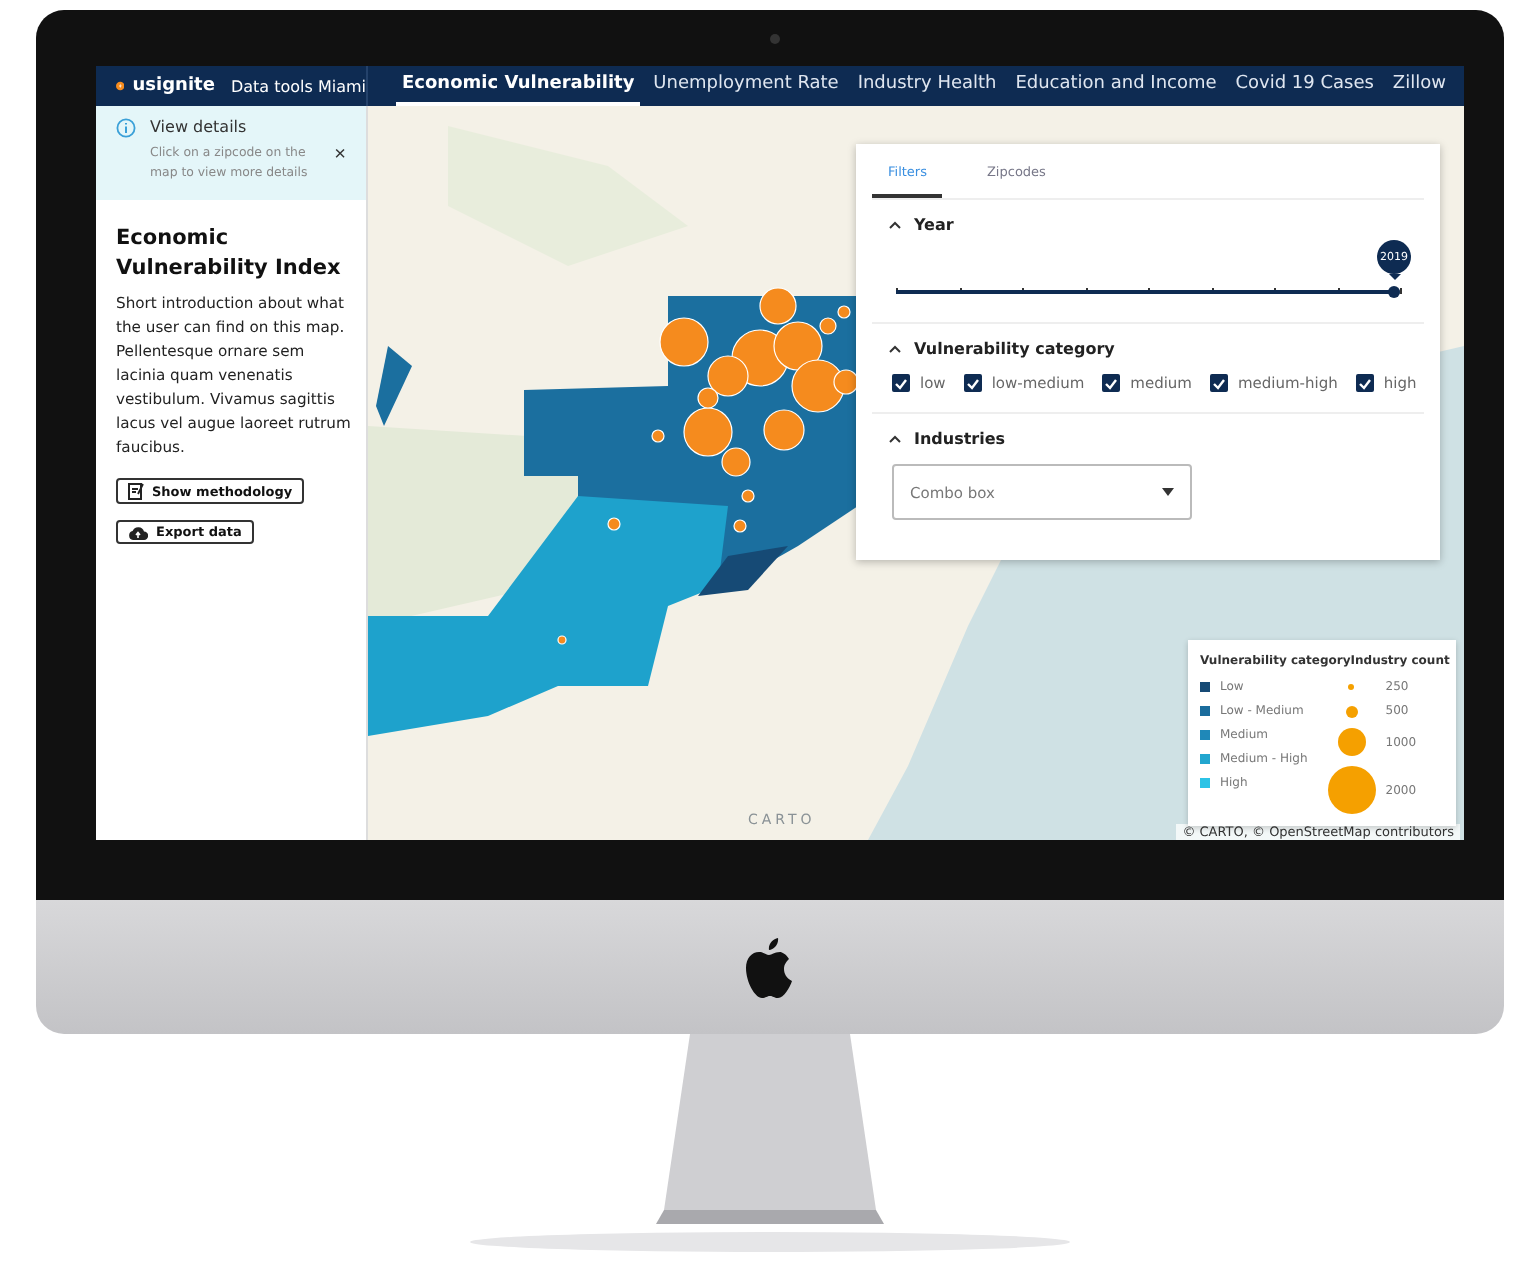  Describe the element at coordinates (136, 491) in the screenshot. I see `document-edit-icon` at that location.